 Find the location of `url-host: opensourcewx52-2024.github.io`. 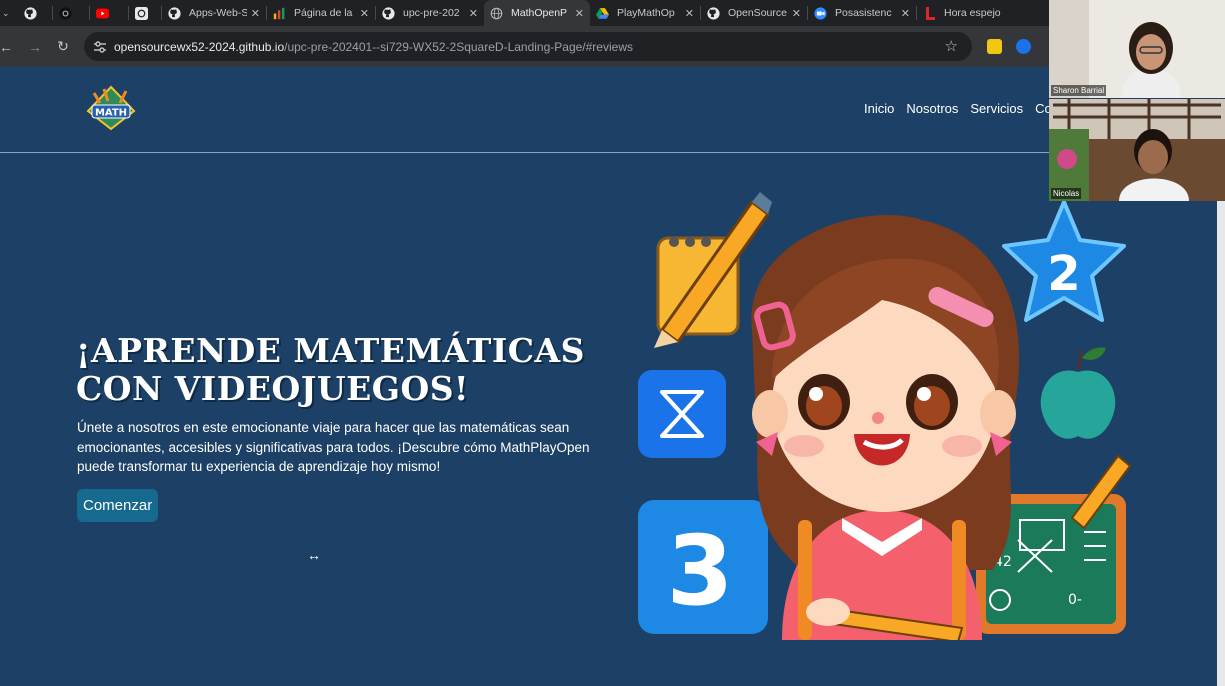

url-host: opensourcewx52-2024.github.io is located at coordinates (199, 46).